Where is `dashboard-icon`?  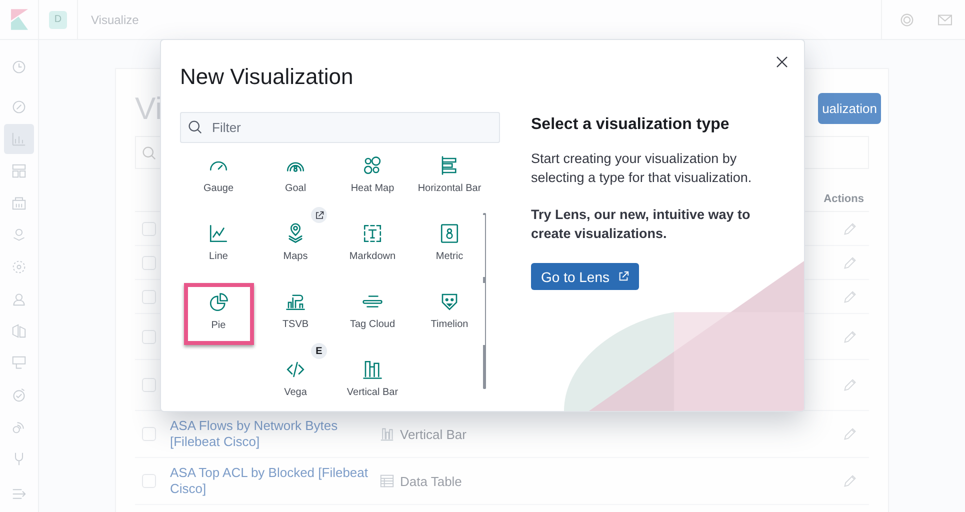 dashboard-icon is located at coordinates (19, 171).